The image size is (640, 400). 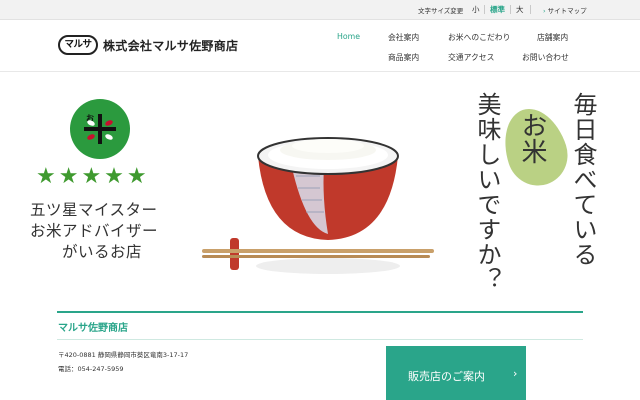 What do you see at coordinates (94, 231) in the screenshot?
I see `hero-copy-line-2: お米アドバイザー` at bounding box center [94, 231].